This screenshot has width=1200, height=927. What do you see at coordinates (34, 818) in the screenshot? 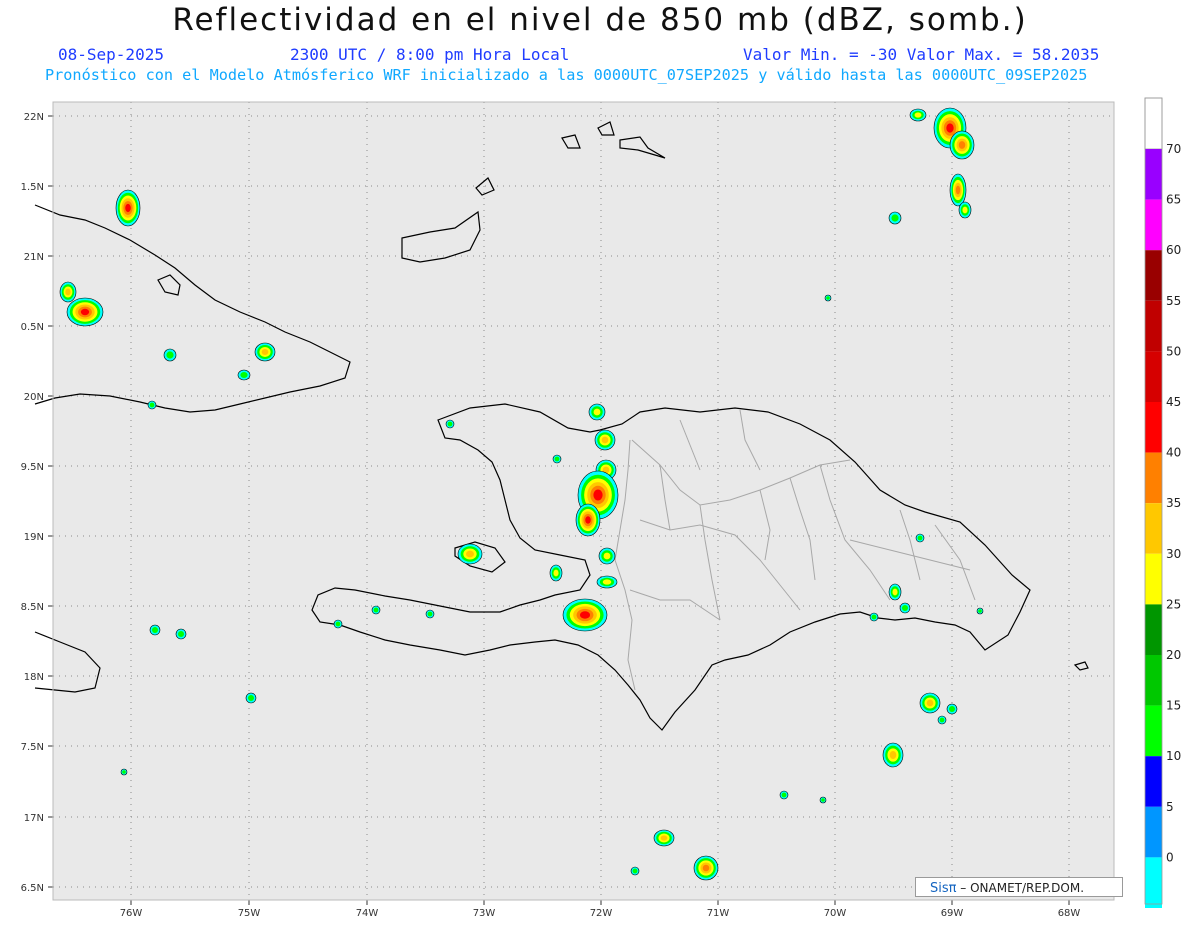
I see `lat-tick-label: 17N` at bounding box center [34, 818].